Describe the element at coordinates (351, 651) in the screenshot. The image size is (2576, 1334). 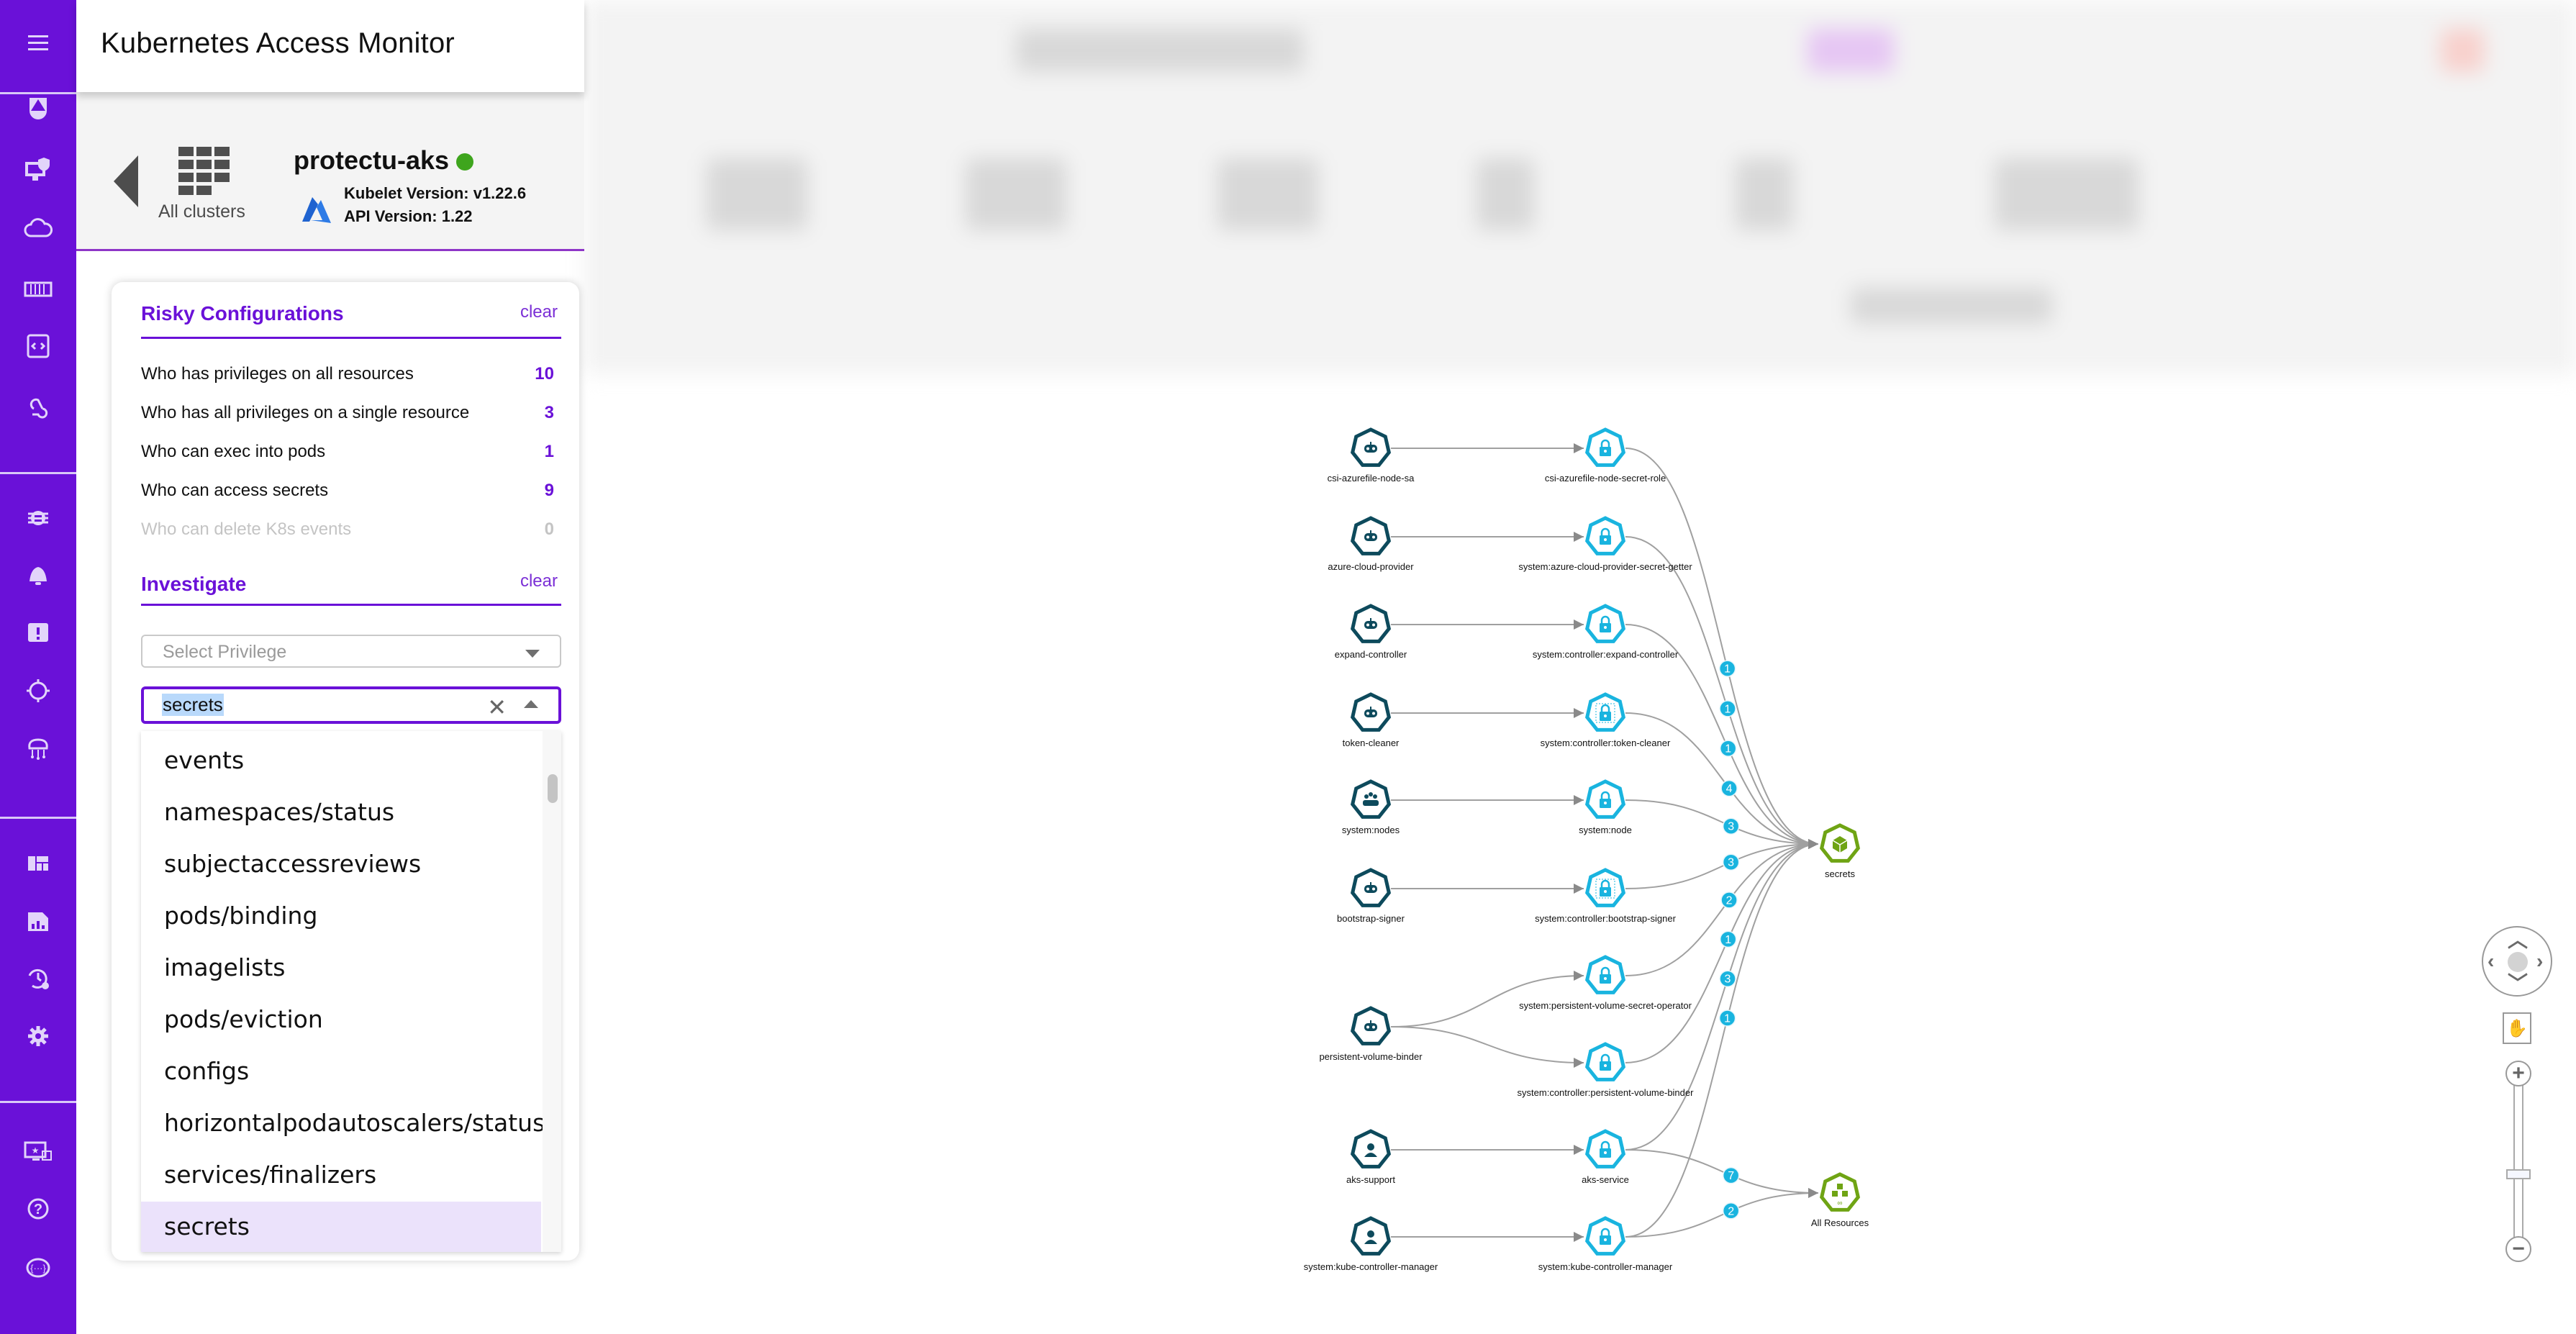
I see `privilege-select: Select Privilege` at that location.